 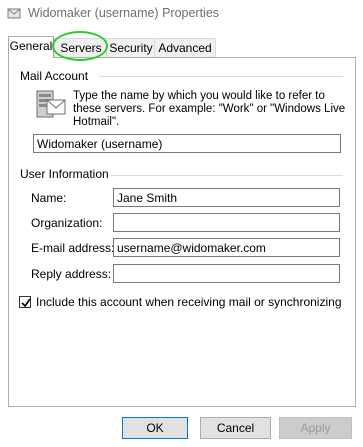 I want to click on organization-label: Organization:, so click(x=67, y=223).